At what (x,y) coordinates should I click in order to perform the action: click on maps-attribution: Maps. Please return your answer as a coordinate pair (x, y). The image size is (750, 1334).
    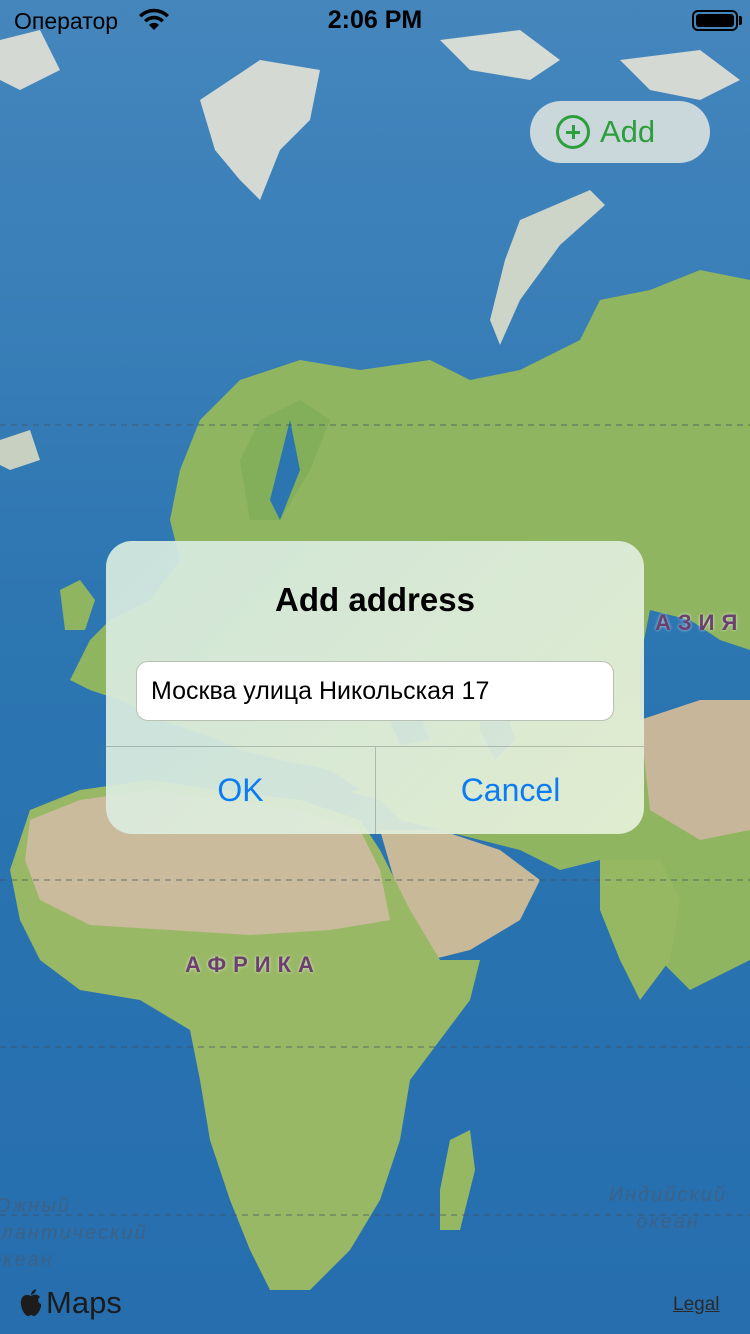
    Looking at the image, I should click on (70, 1303).